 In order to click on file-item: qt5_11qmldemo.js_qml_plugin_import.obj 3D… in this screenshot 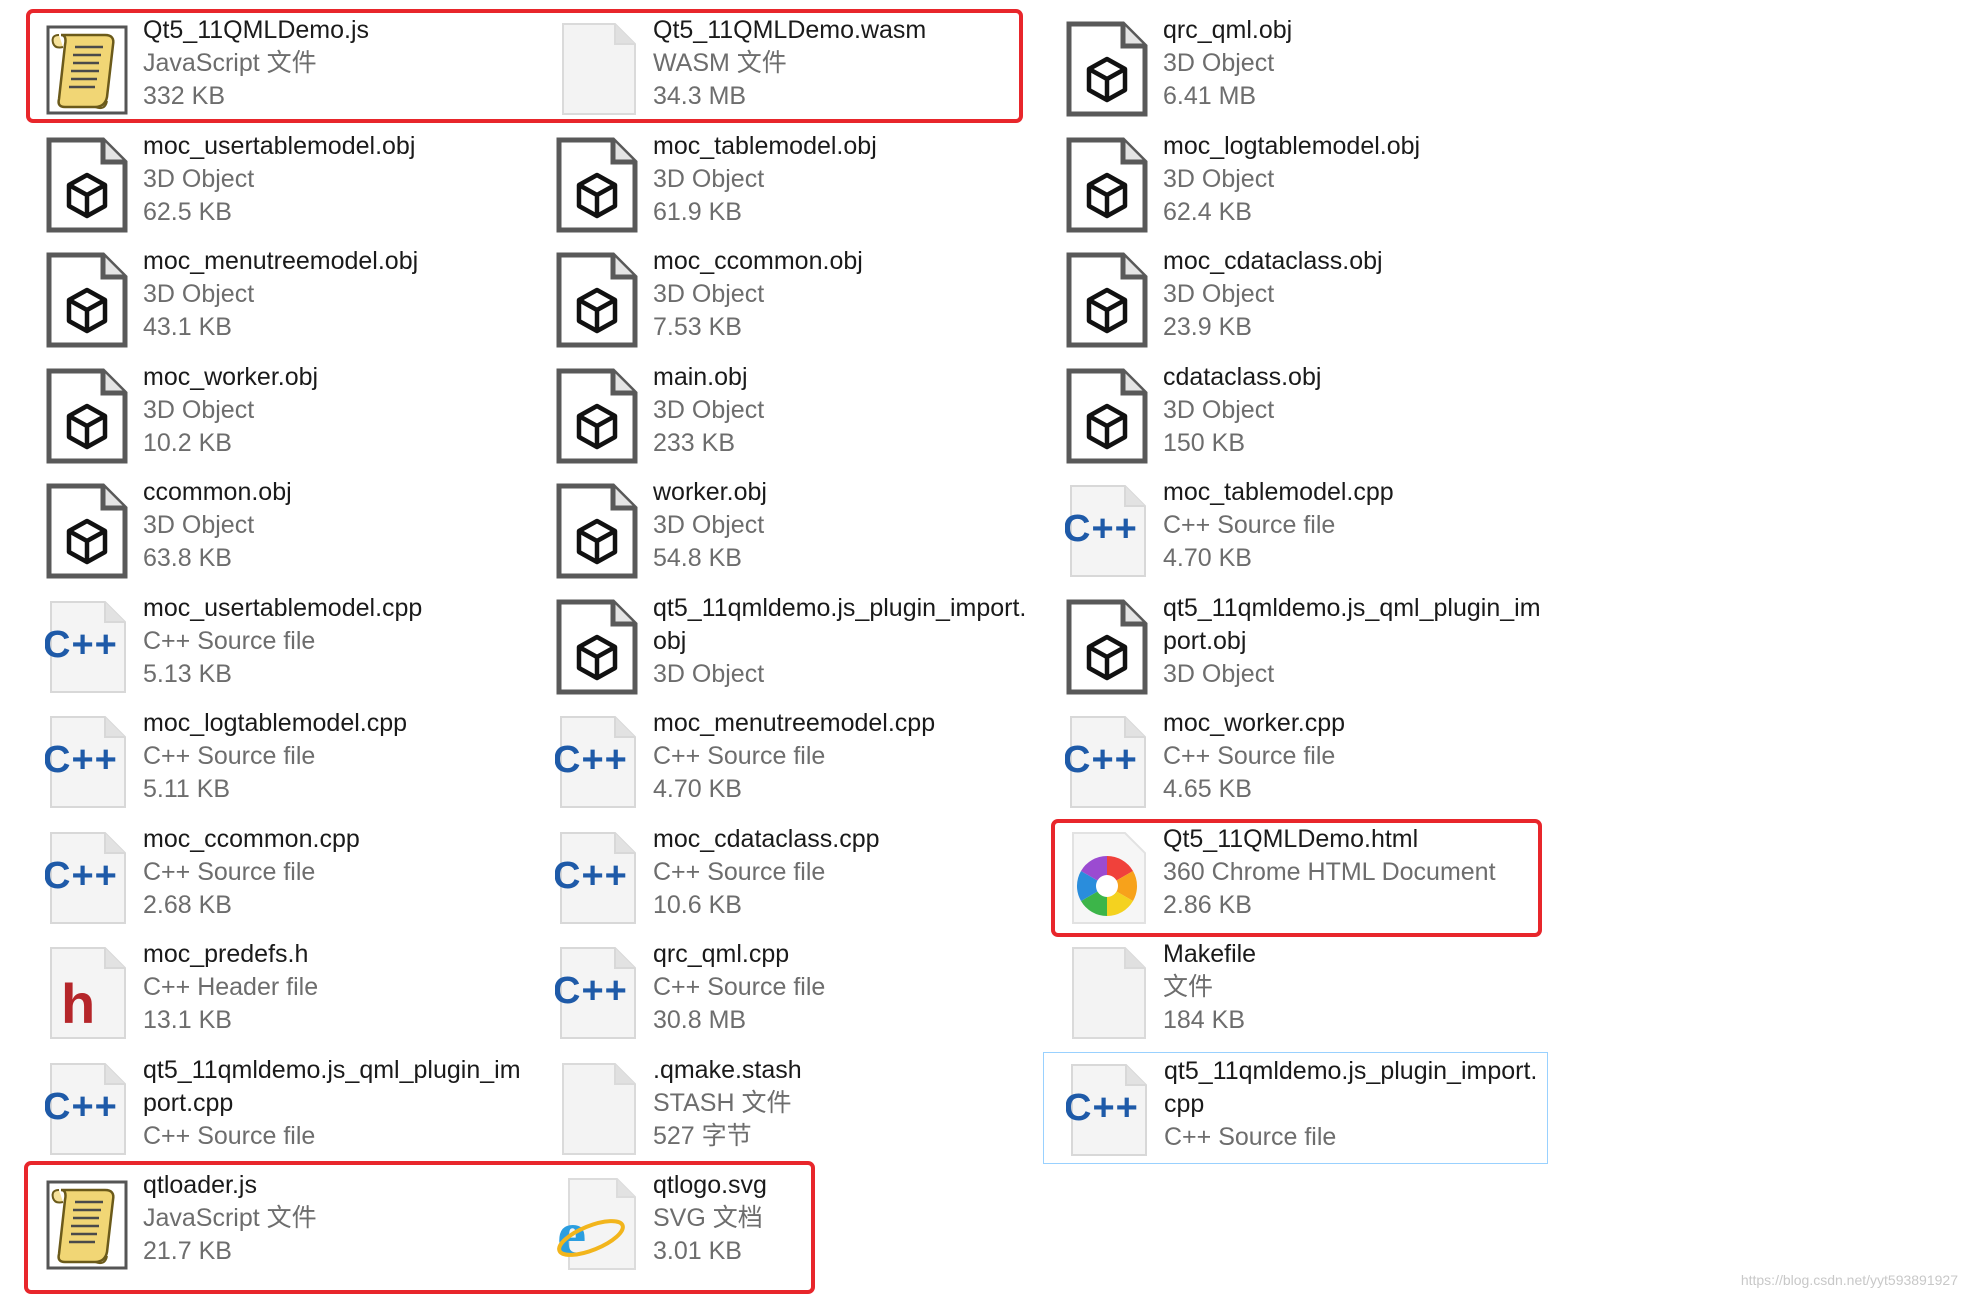, I will do `click(1295, 646)`.